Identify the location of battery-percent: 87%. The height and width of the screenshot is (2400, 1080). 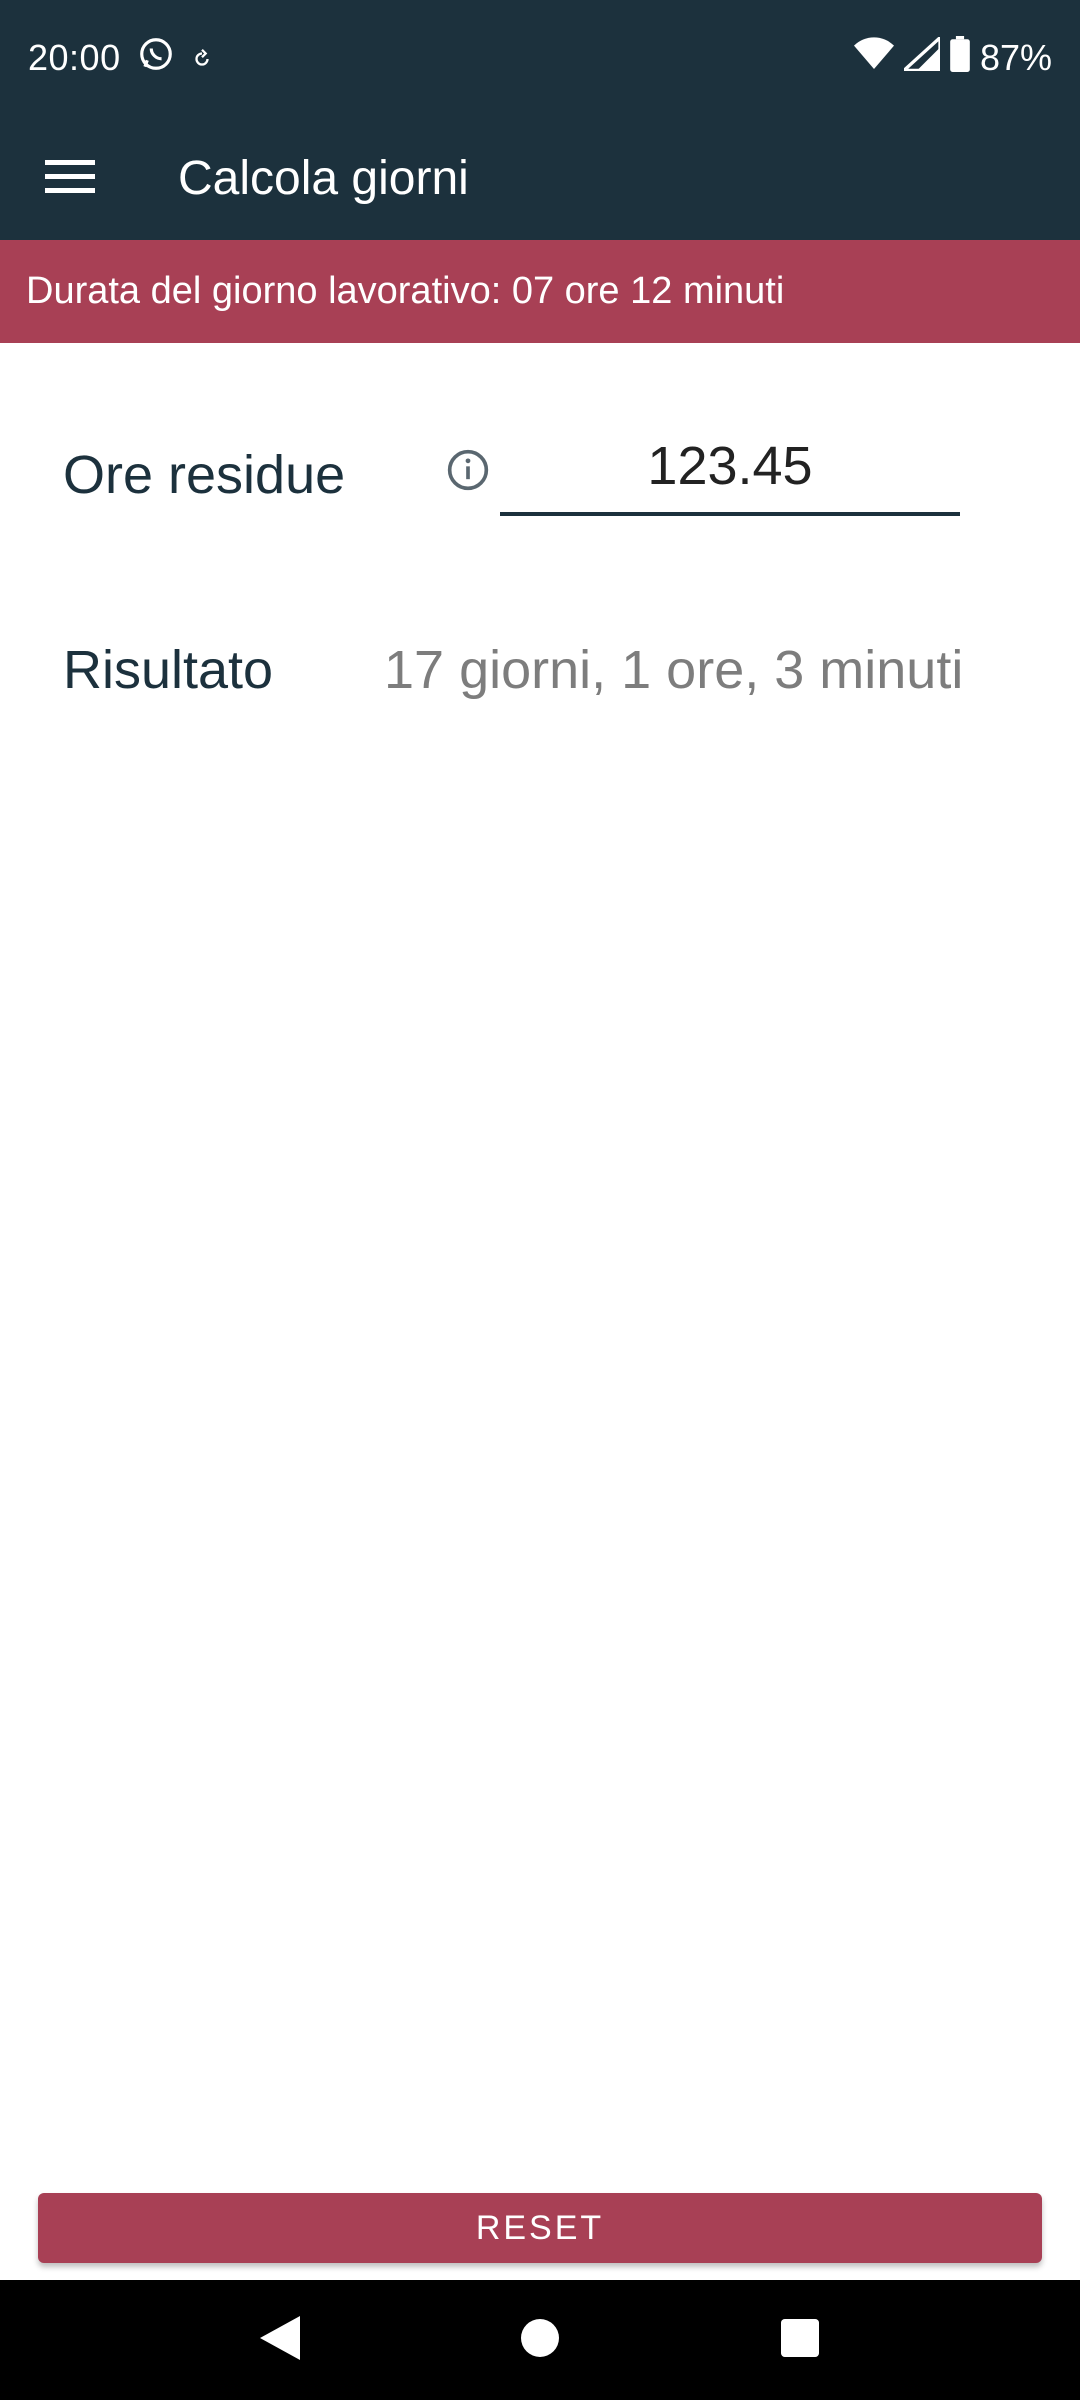
(1015, 57).